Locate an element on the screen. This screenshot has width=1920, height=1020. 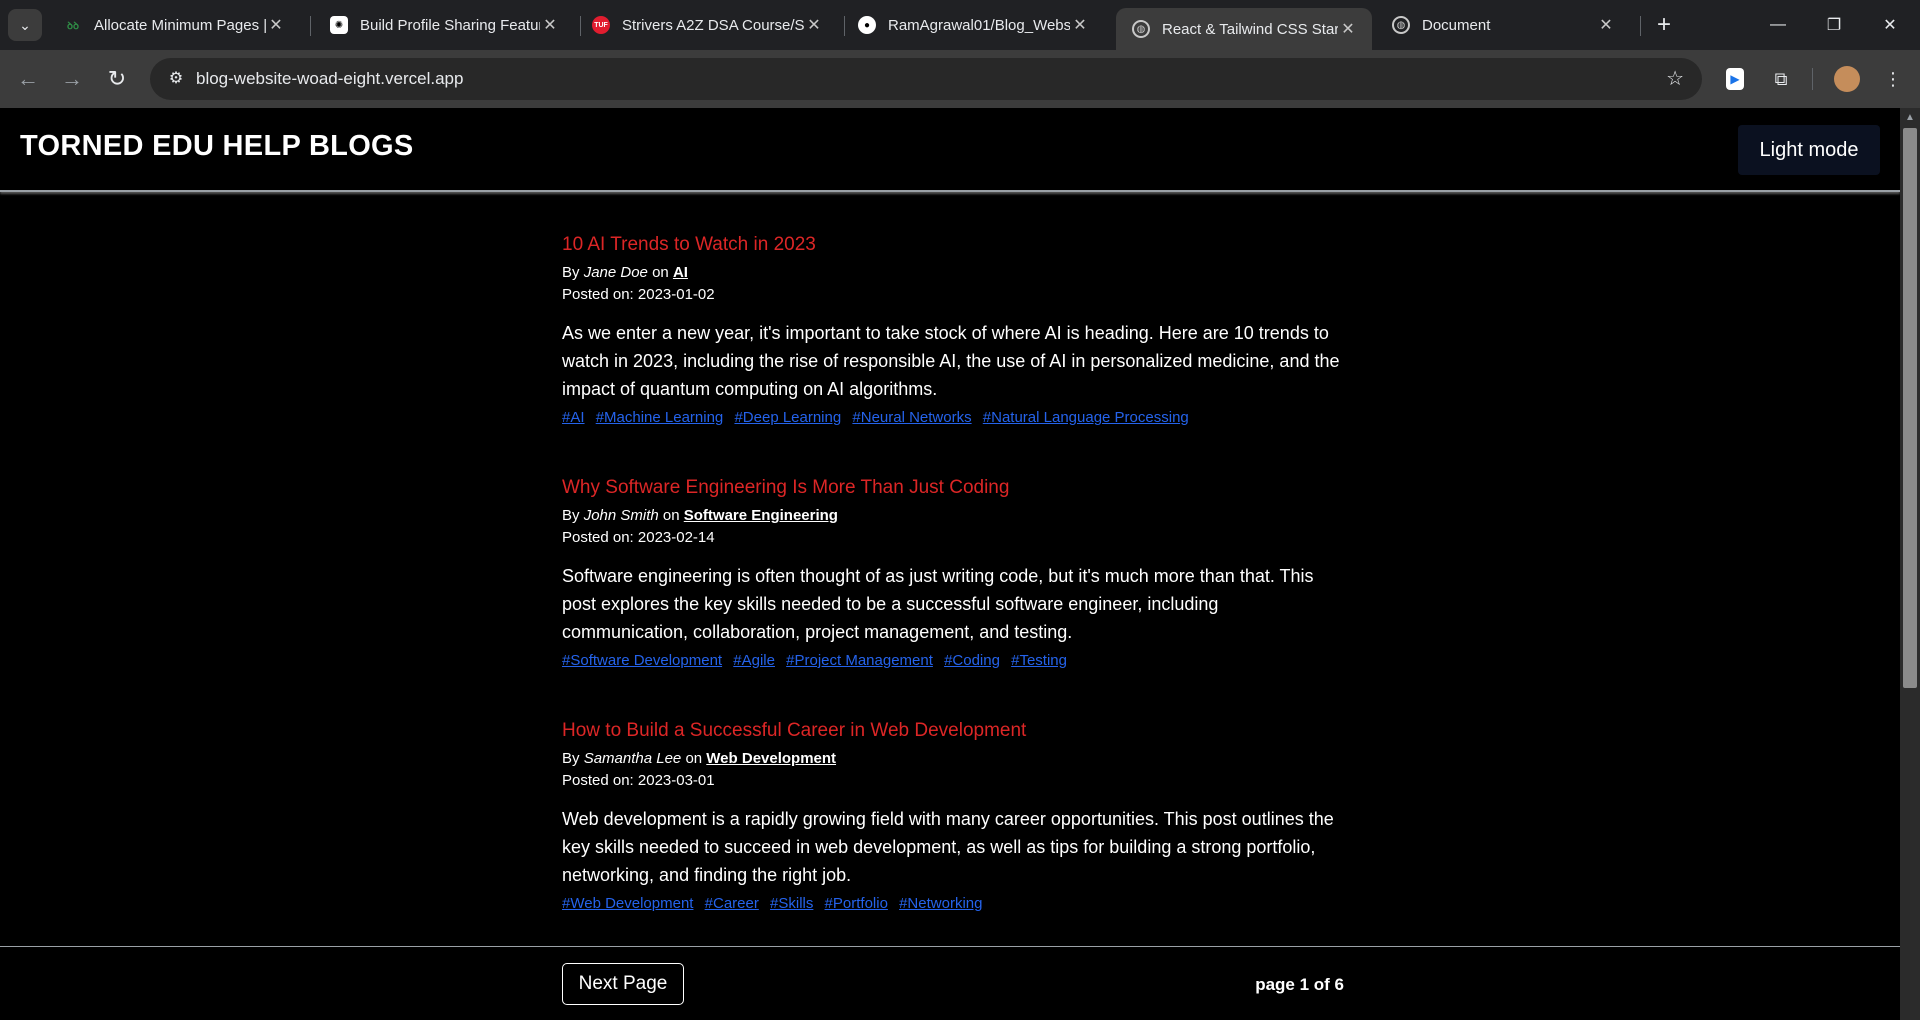
menu-kebab-icon: ⋮ is located at coordinates (1893, 79).